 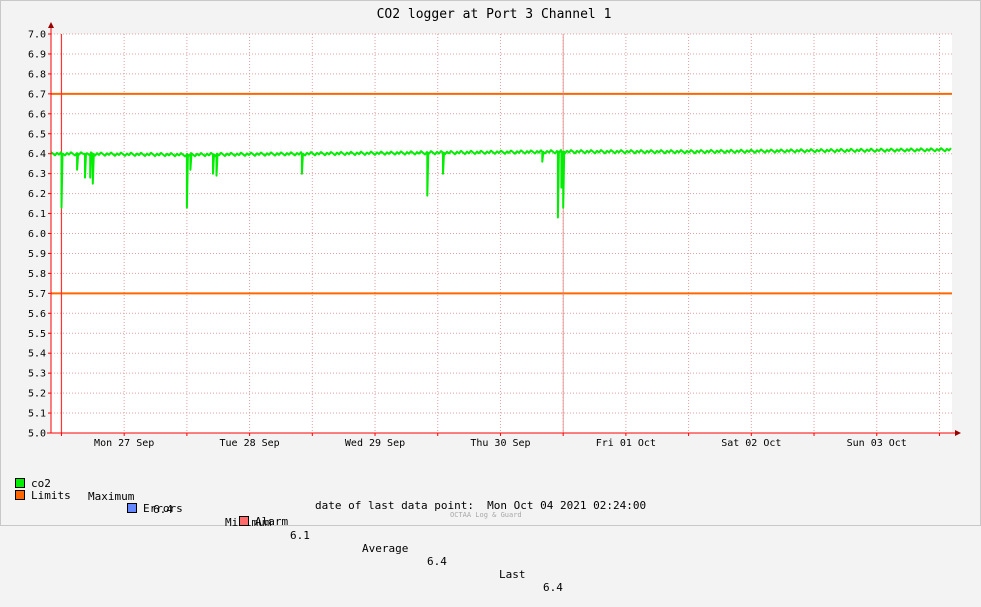 I want to click on y-axis-arrow, so click(x=51, y=25).